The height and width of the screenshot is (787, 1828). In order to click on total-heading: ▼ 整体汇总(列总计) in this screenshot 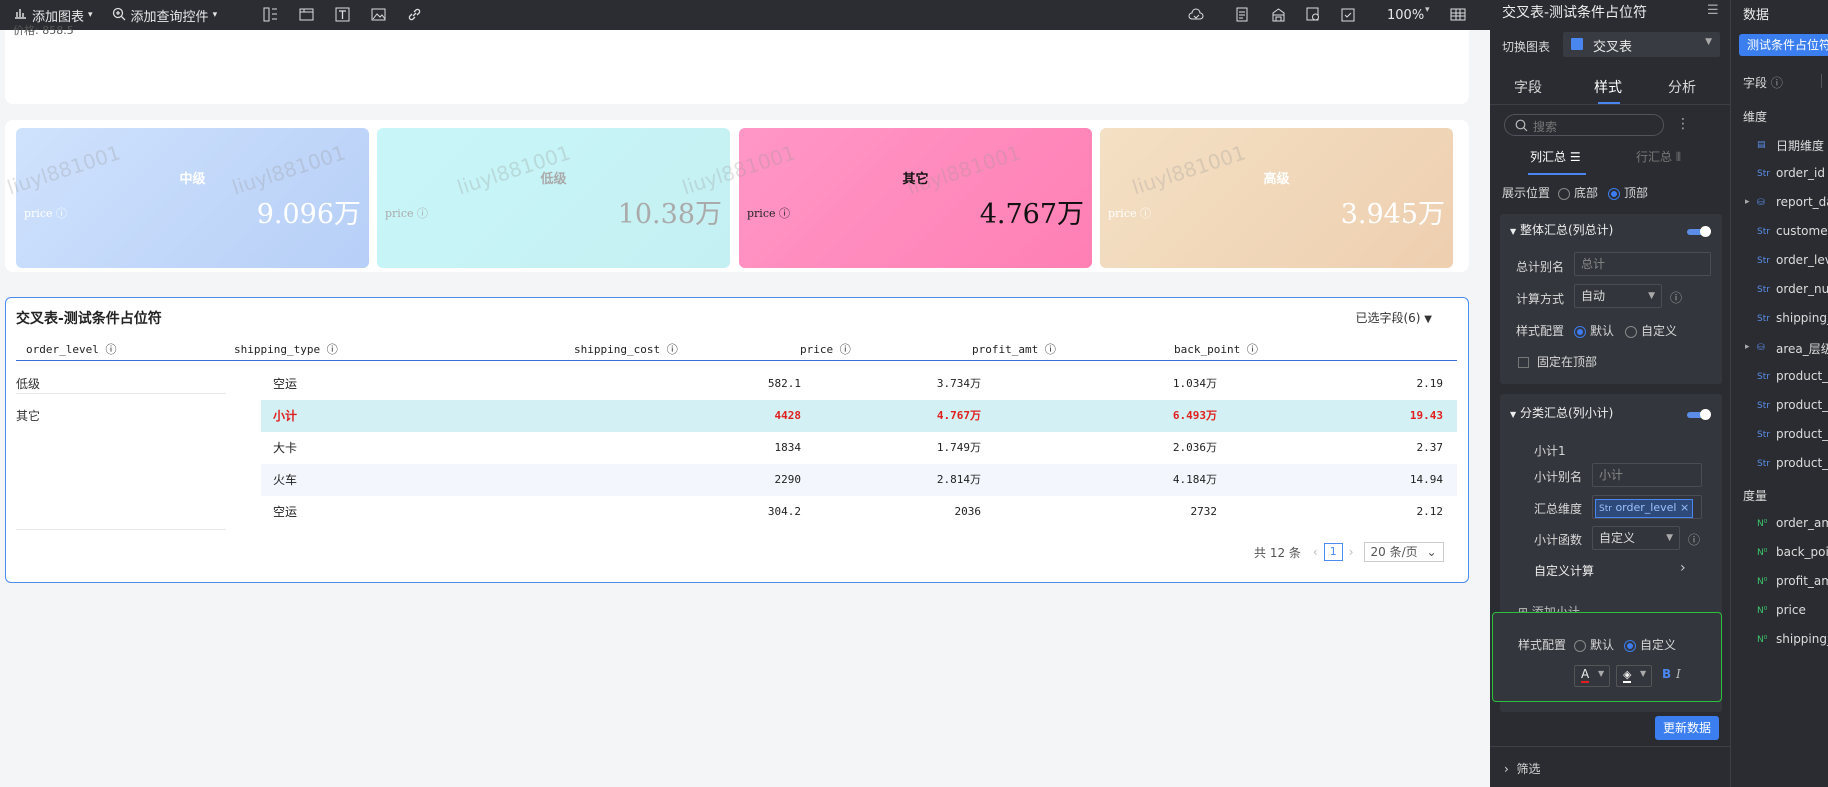, I will do `click(1561, 229)`.